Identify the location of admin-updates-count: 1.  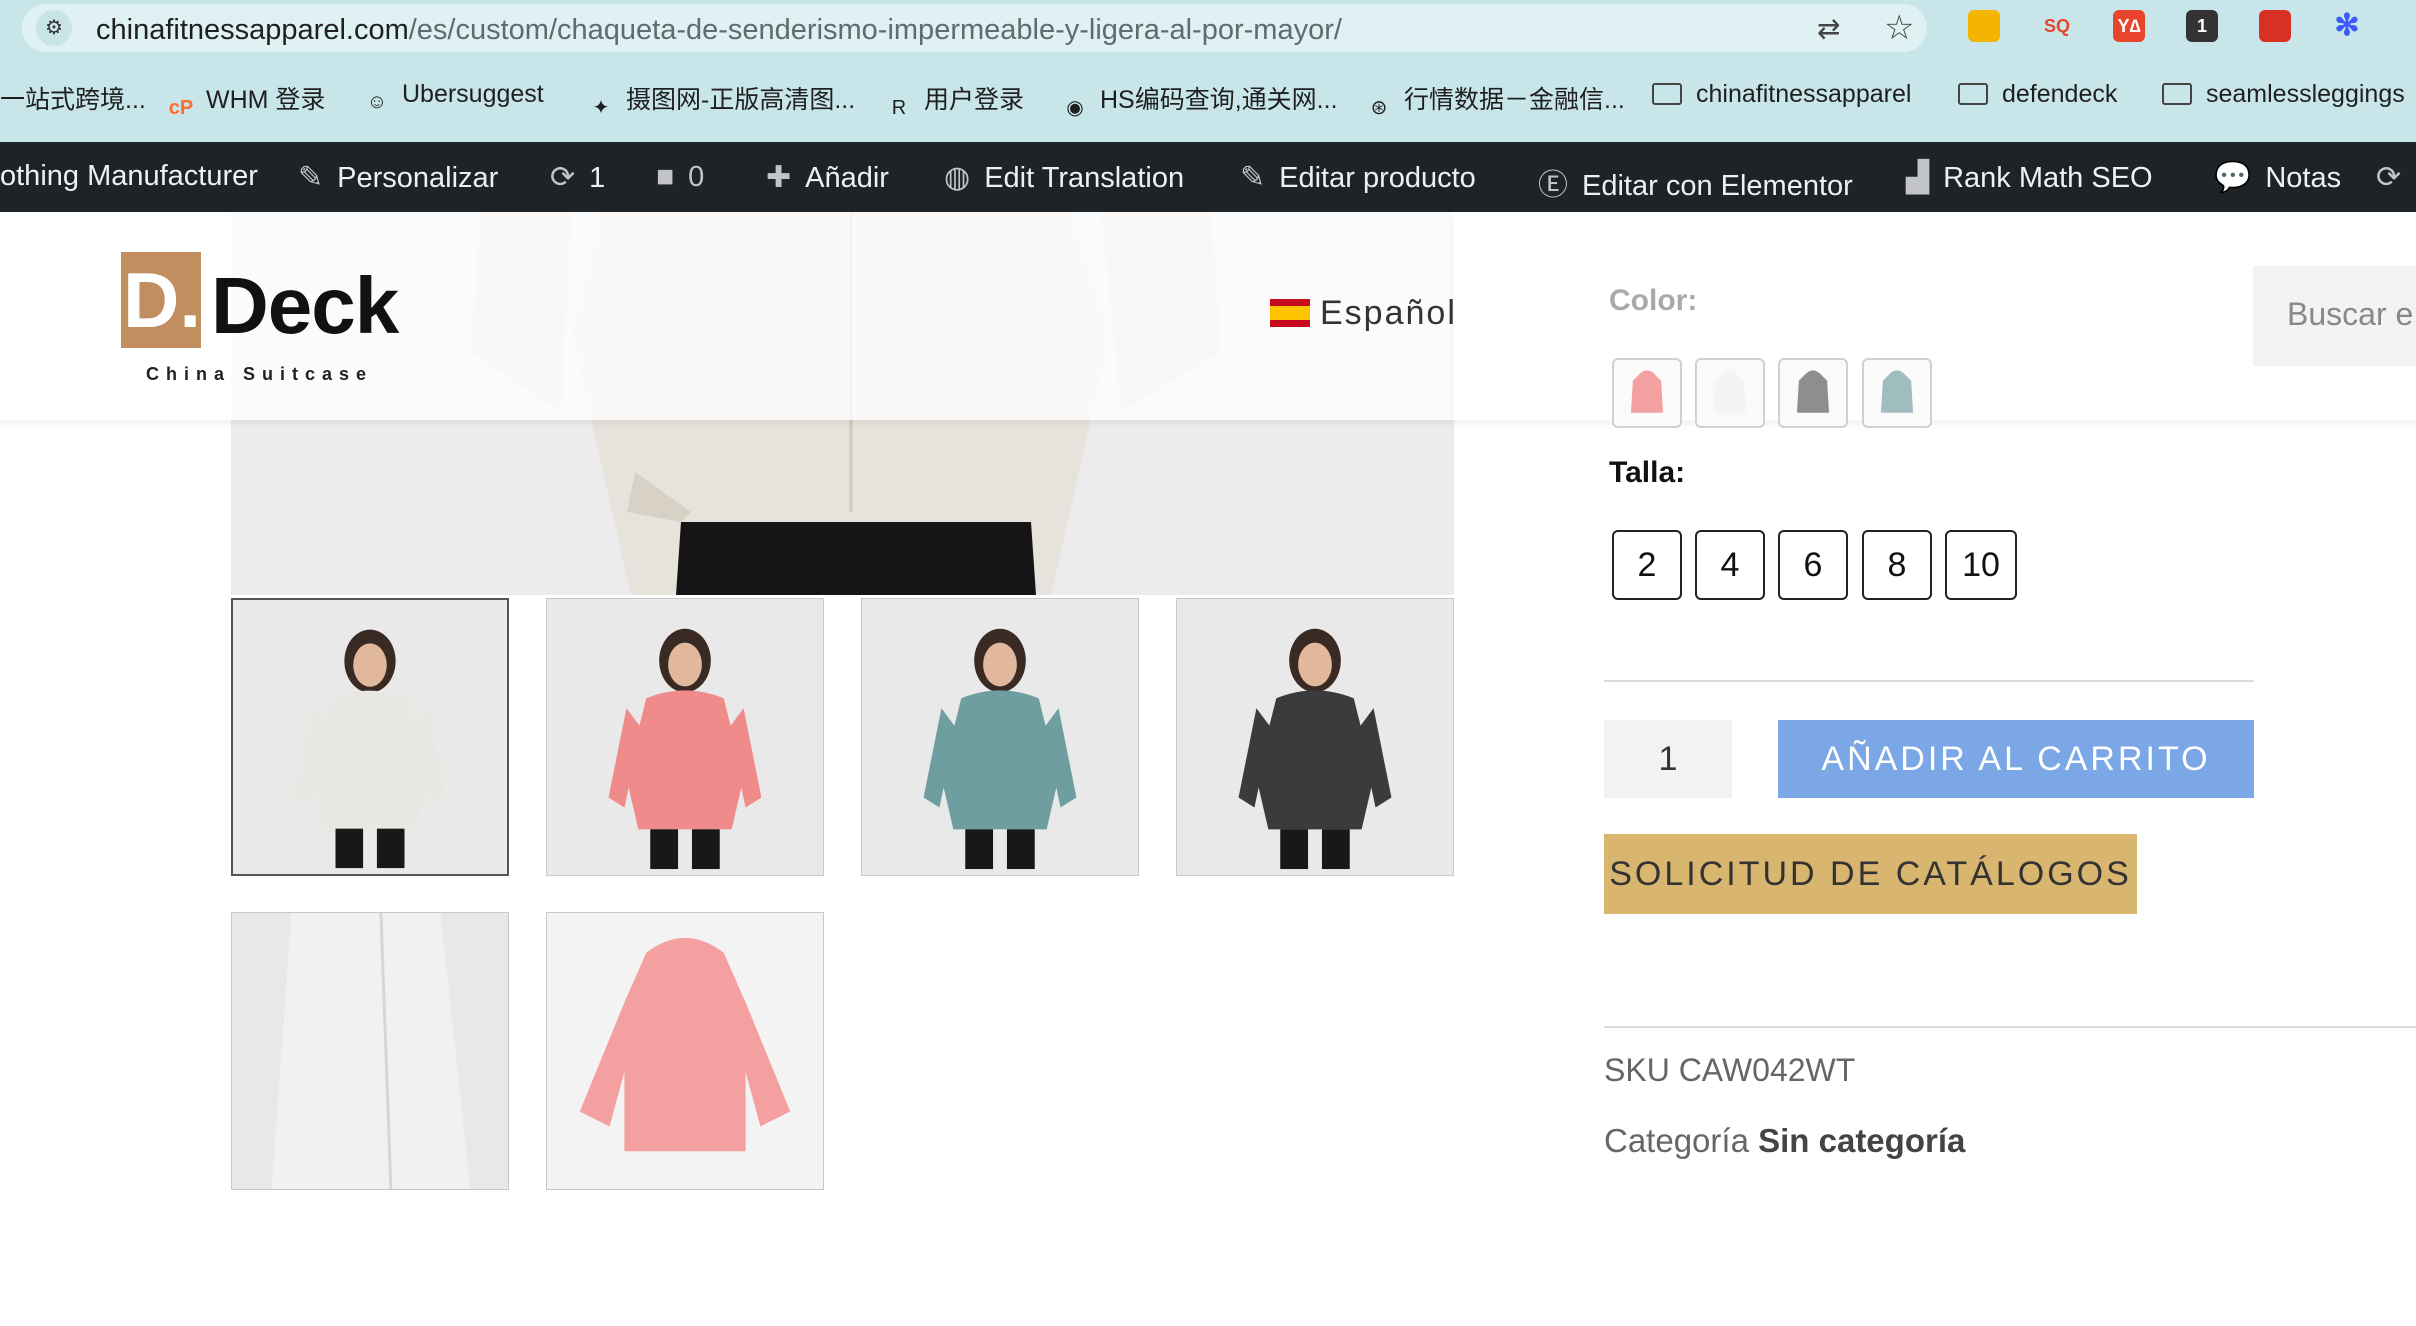
(597, 178).